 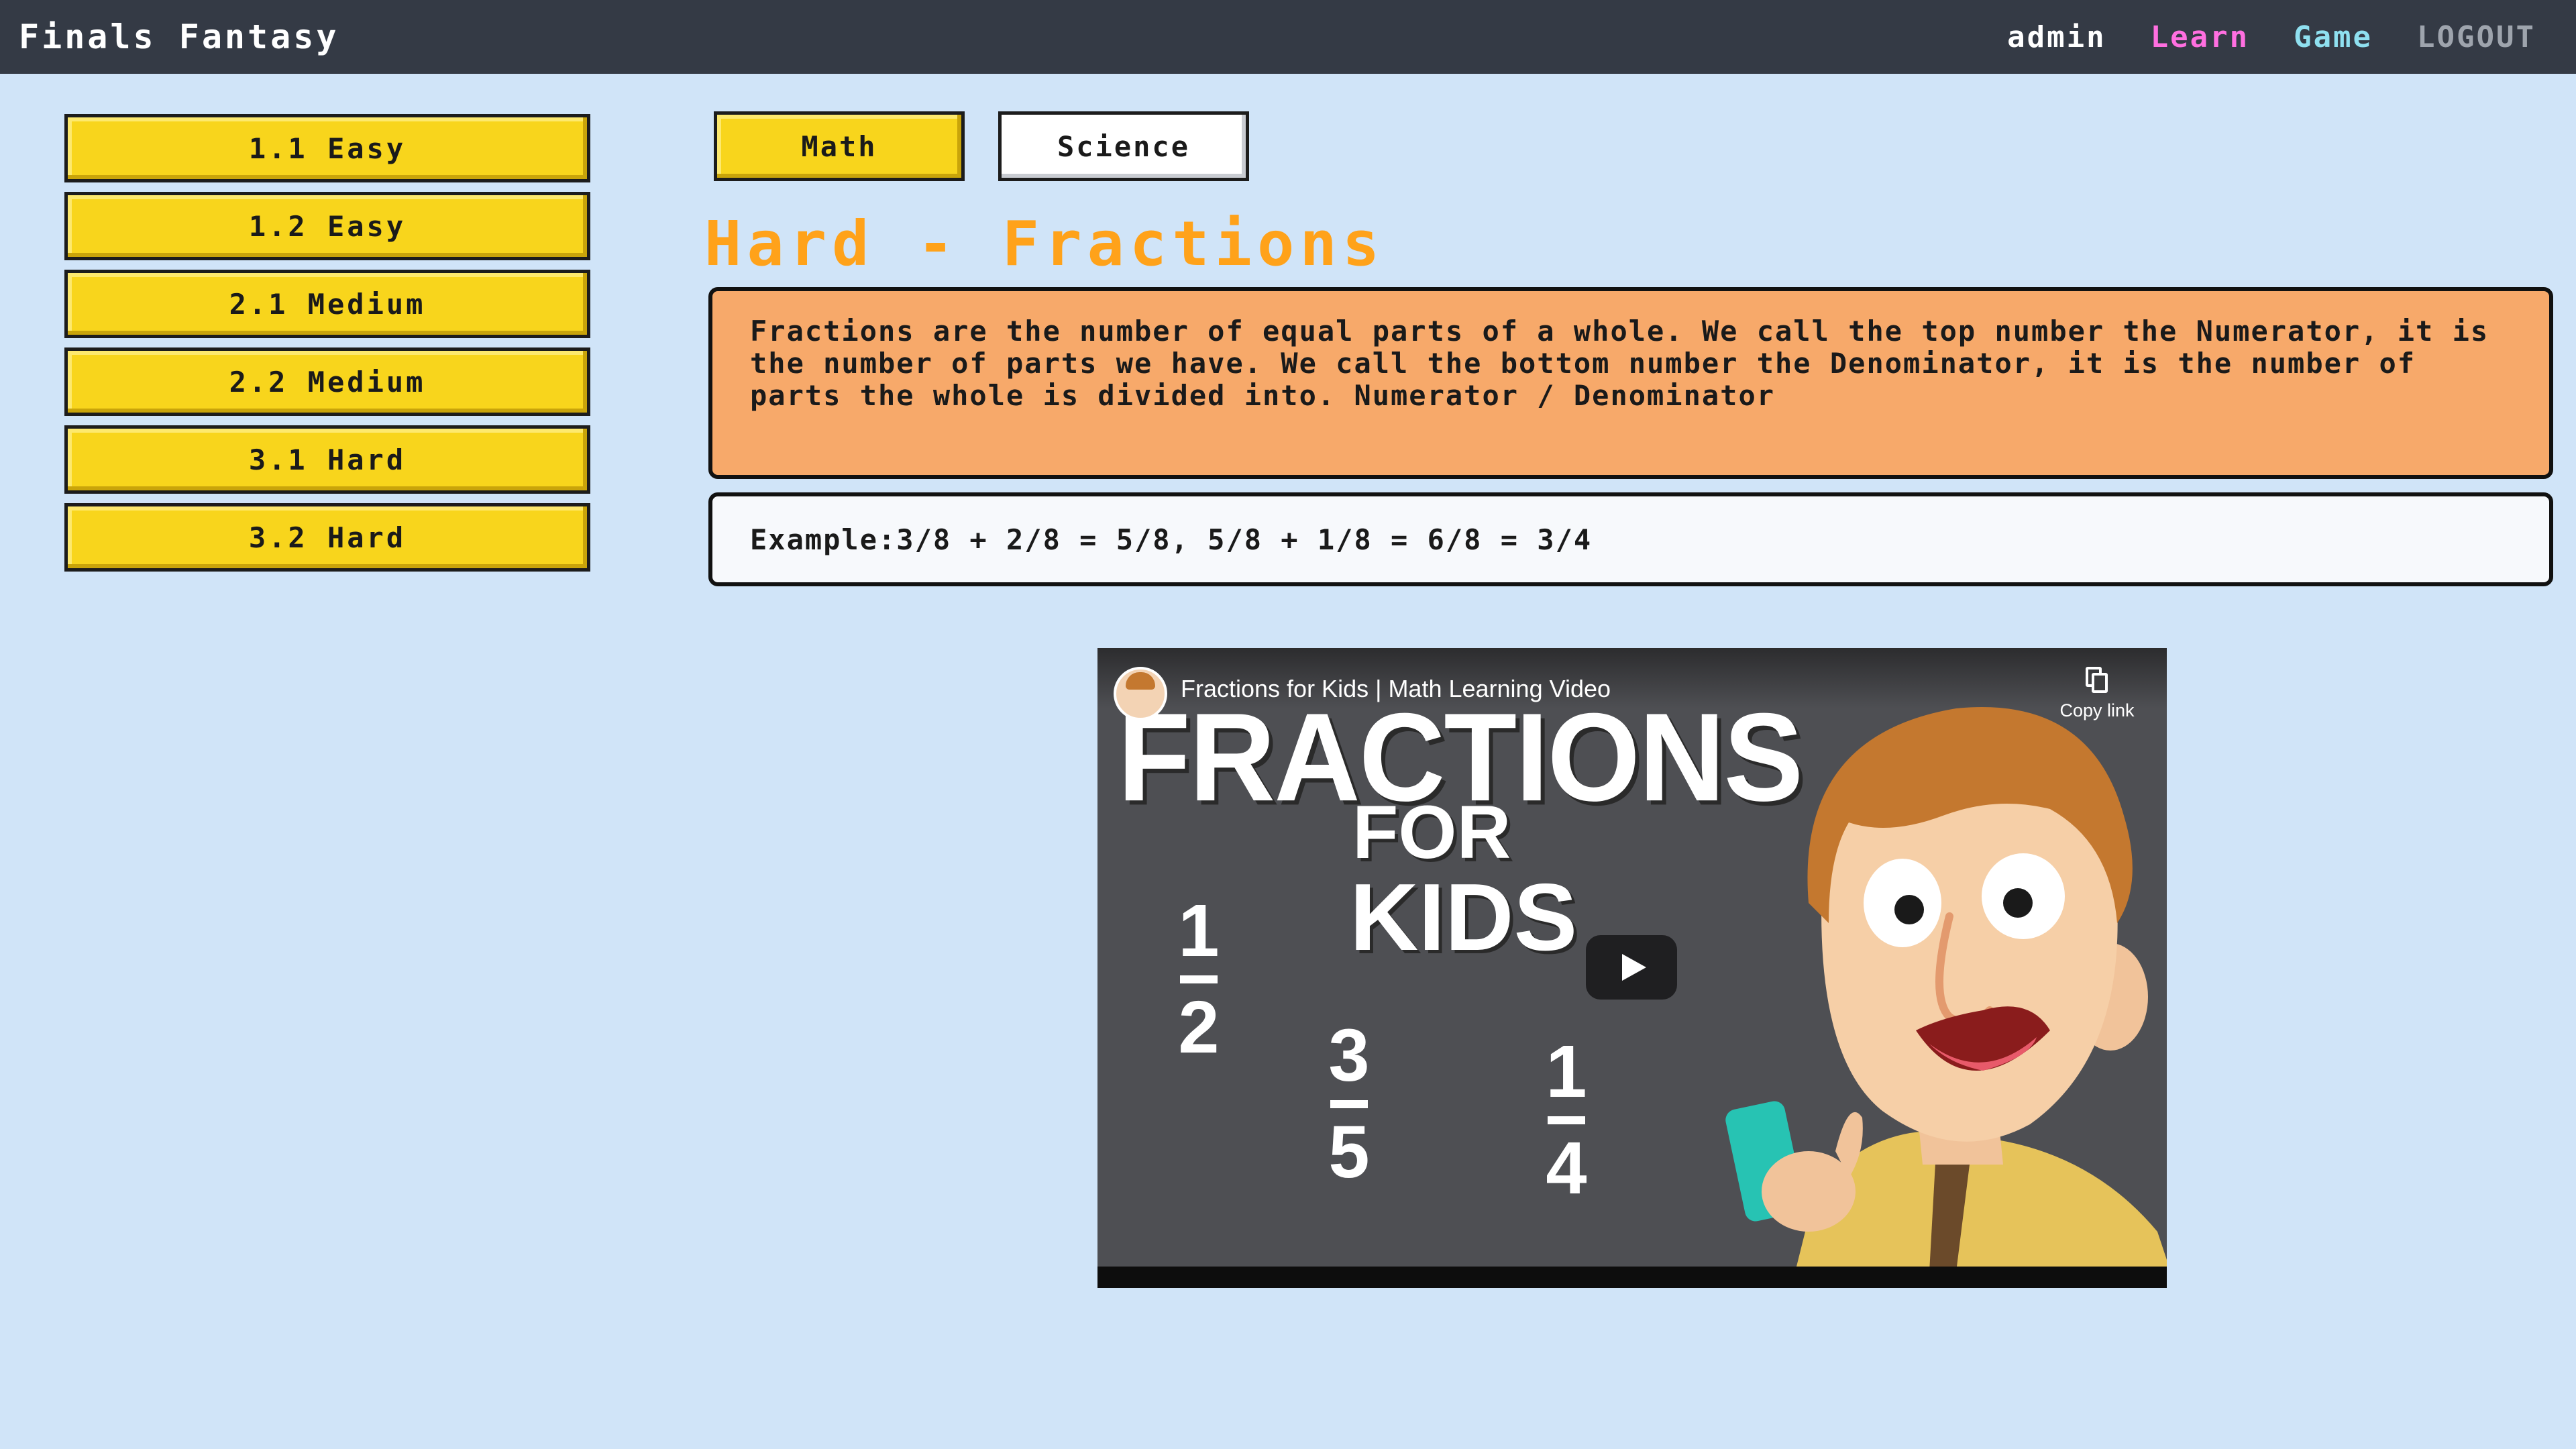 What do you see at coordinates (1199, 1027) in the screenshot?
I see `fraction-denominator: 2` at bounding box center [1199, 1027].